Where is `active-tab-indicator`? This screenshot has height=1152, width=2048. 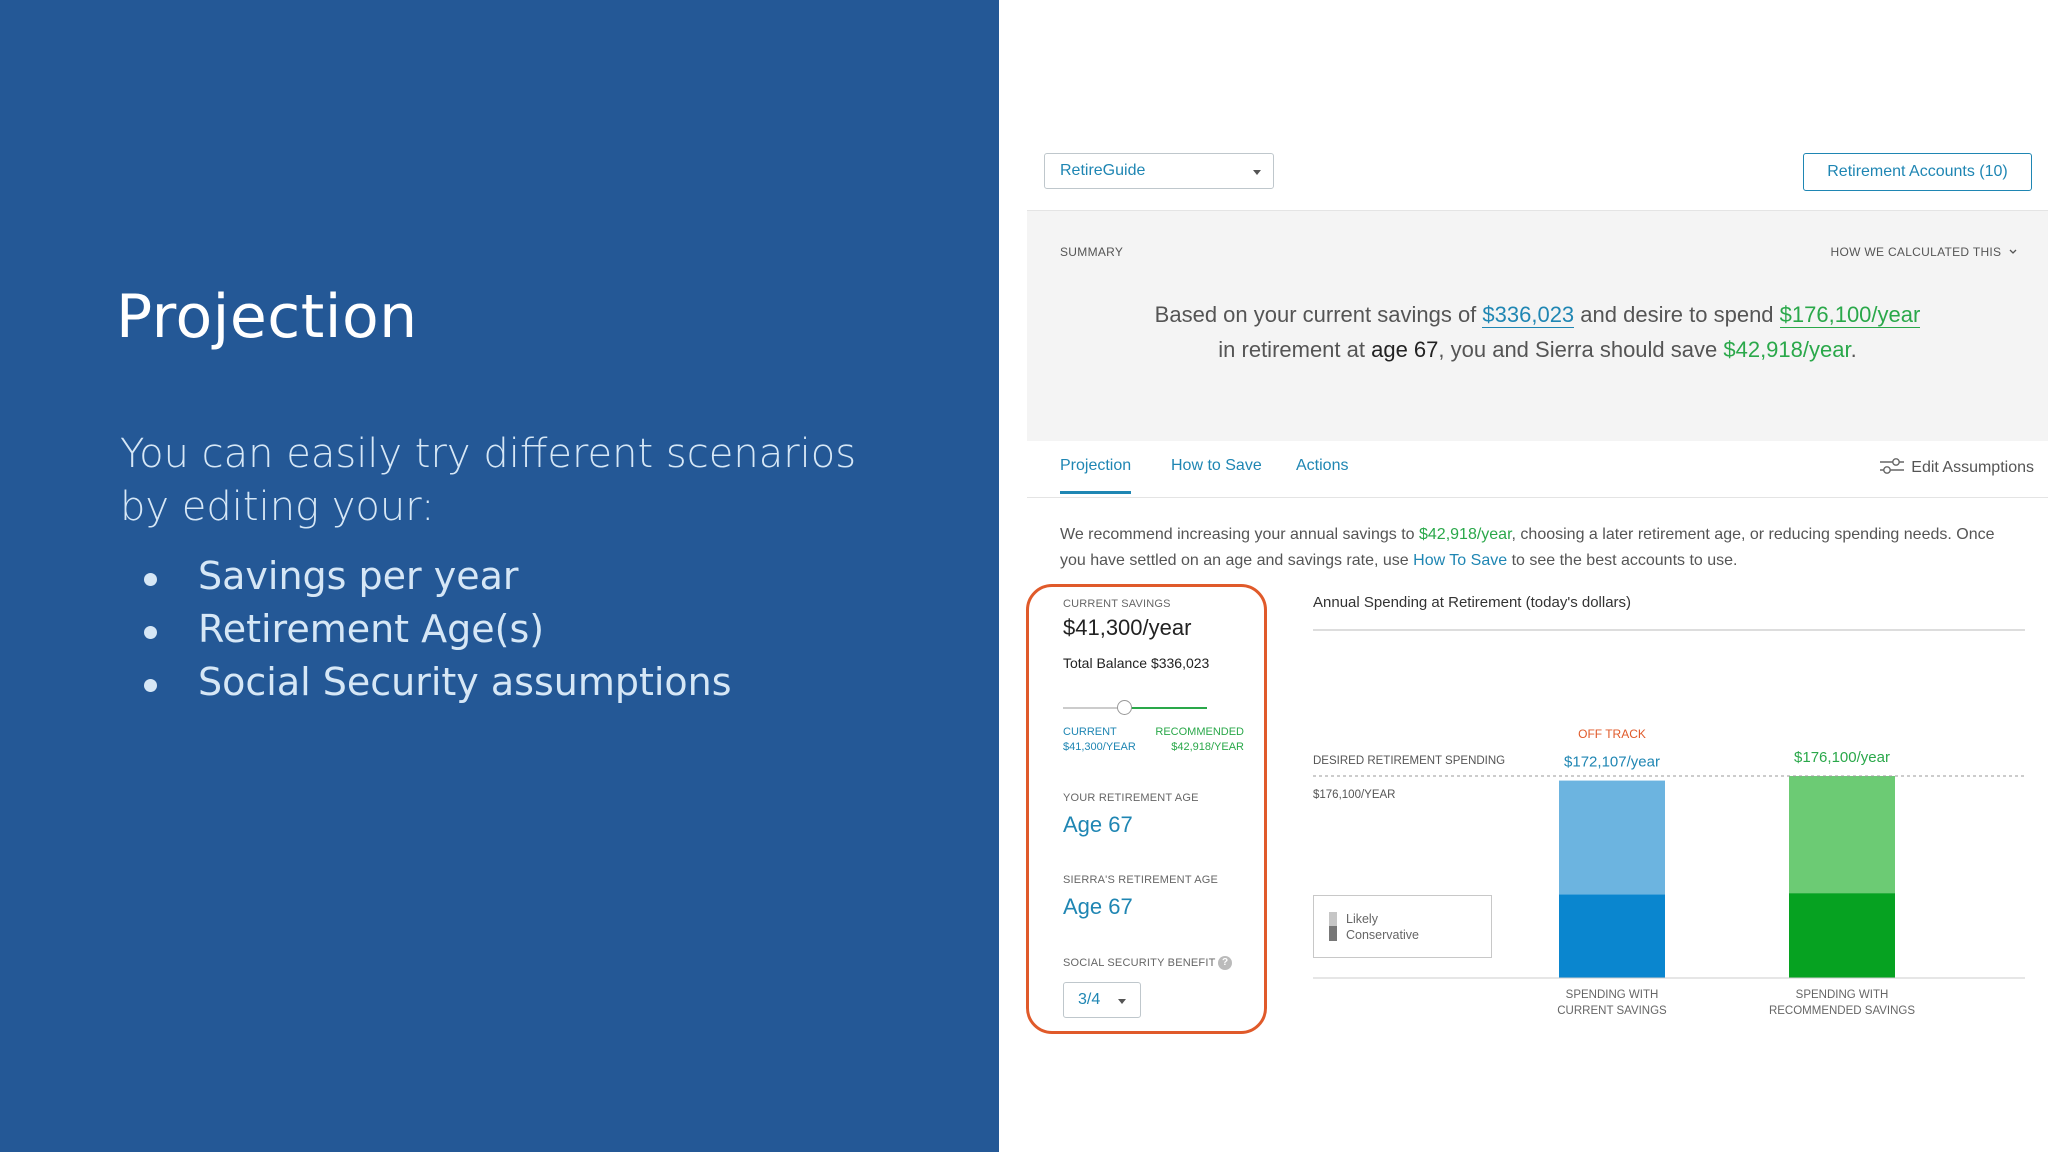
active-tab-indicator is located at coordinates (1096, 492).